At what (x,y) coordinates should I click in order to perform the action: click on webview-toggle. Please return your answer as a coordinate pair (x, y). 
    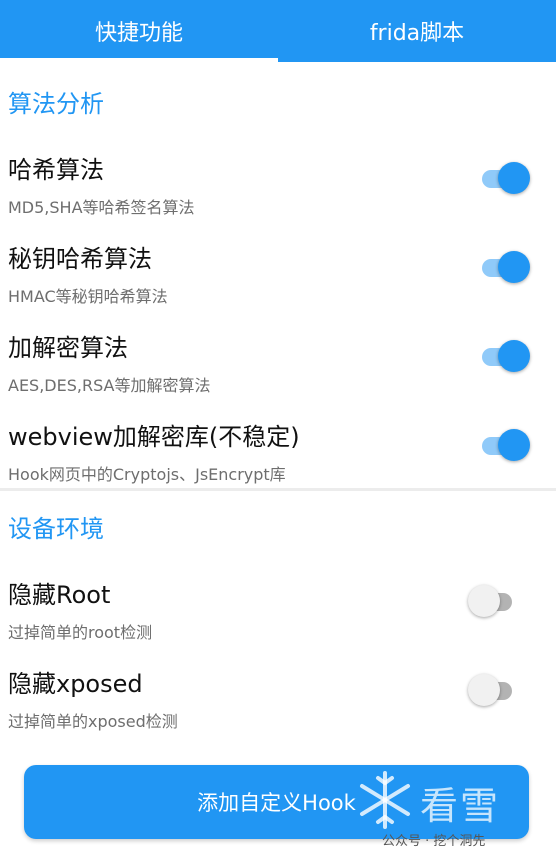
    Looking at the image, I should click on (504, 445).